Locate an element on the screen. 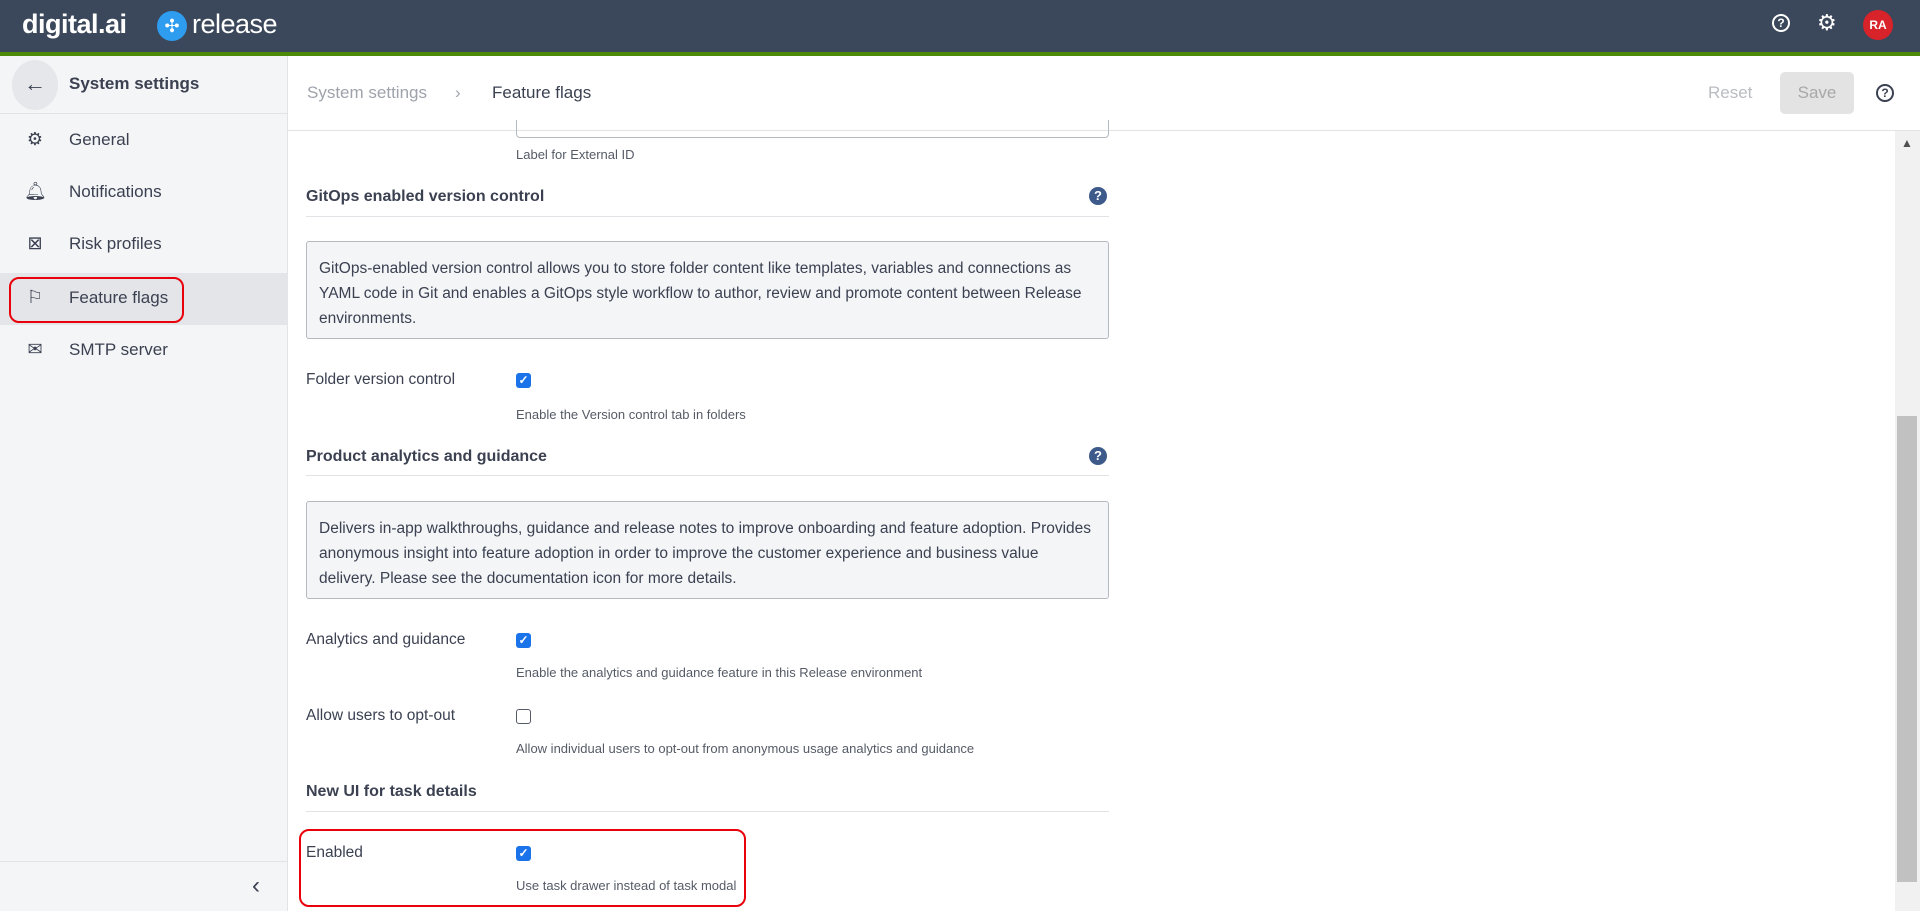 The height and width of the screenshot is (911, 1920). sidebar-item-label: Notifications is located at coordinates (115, 191).